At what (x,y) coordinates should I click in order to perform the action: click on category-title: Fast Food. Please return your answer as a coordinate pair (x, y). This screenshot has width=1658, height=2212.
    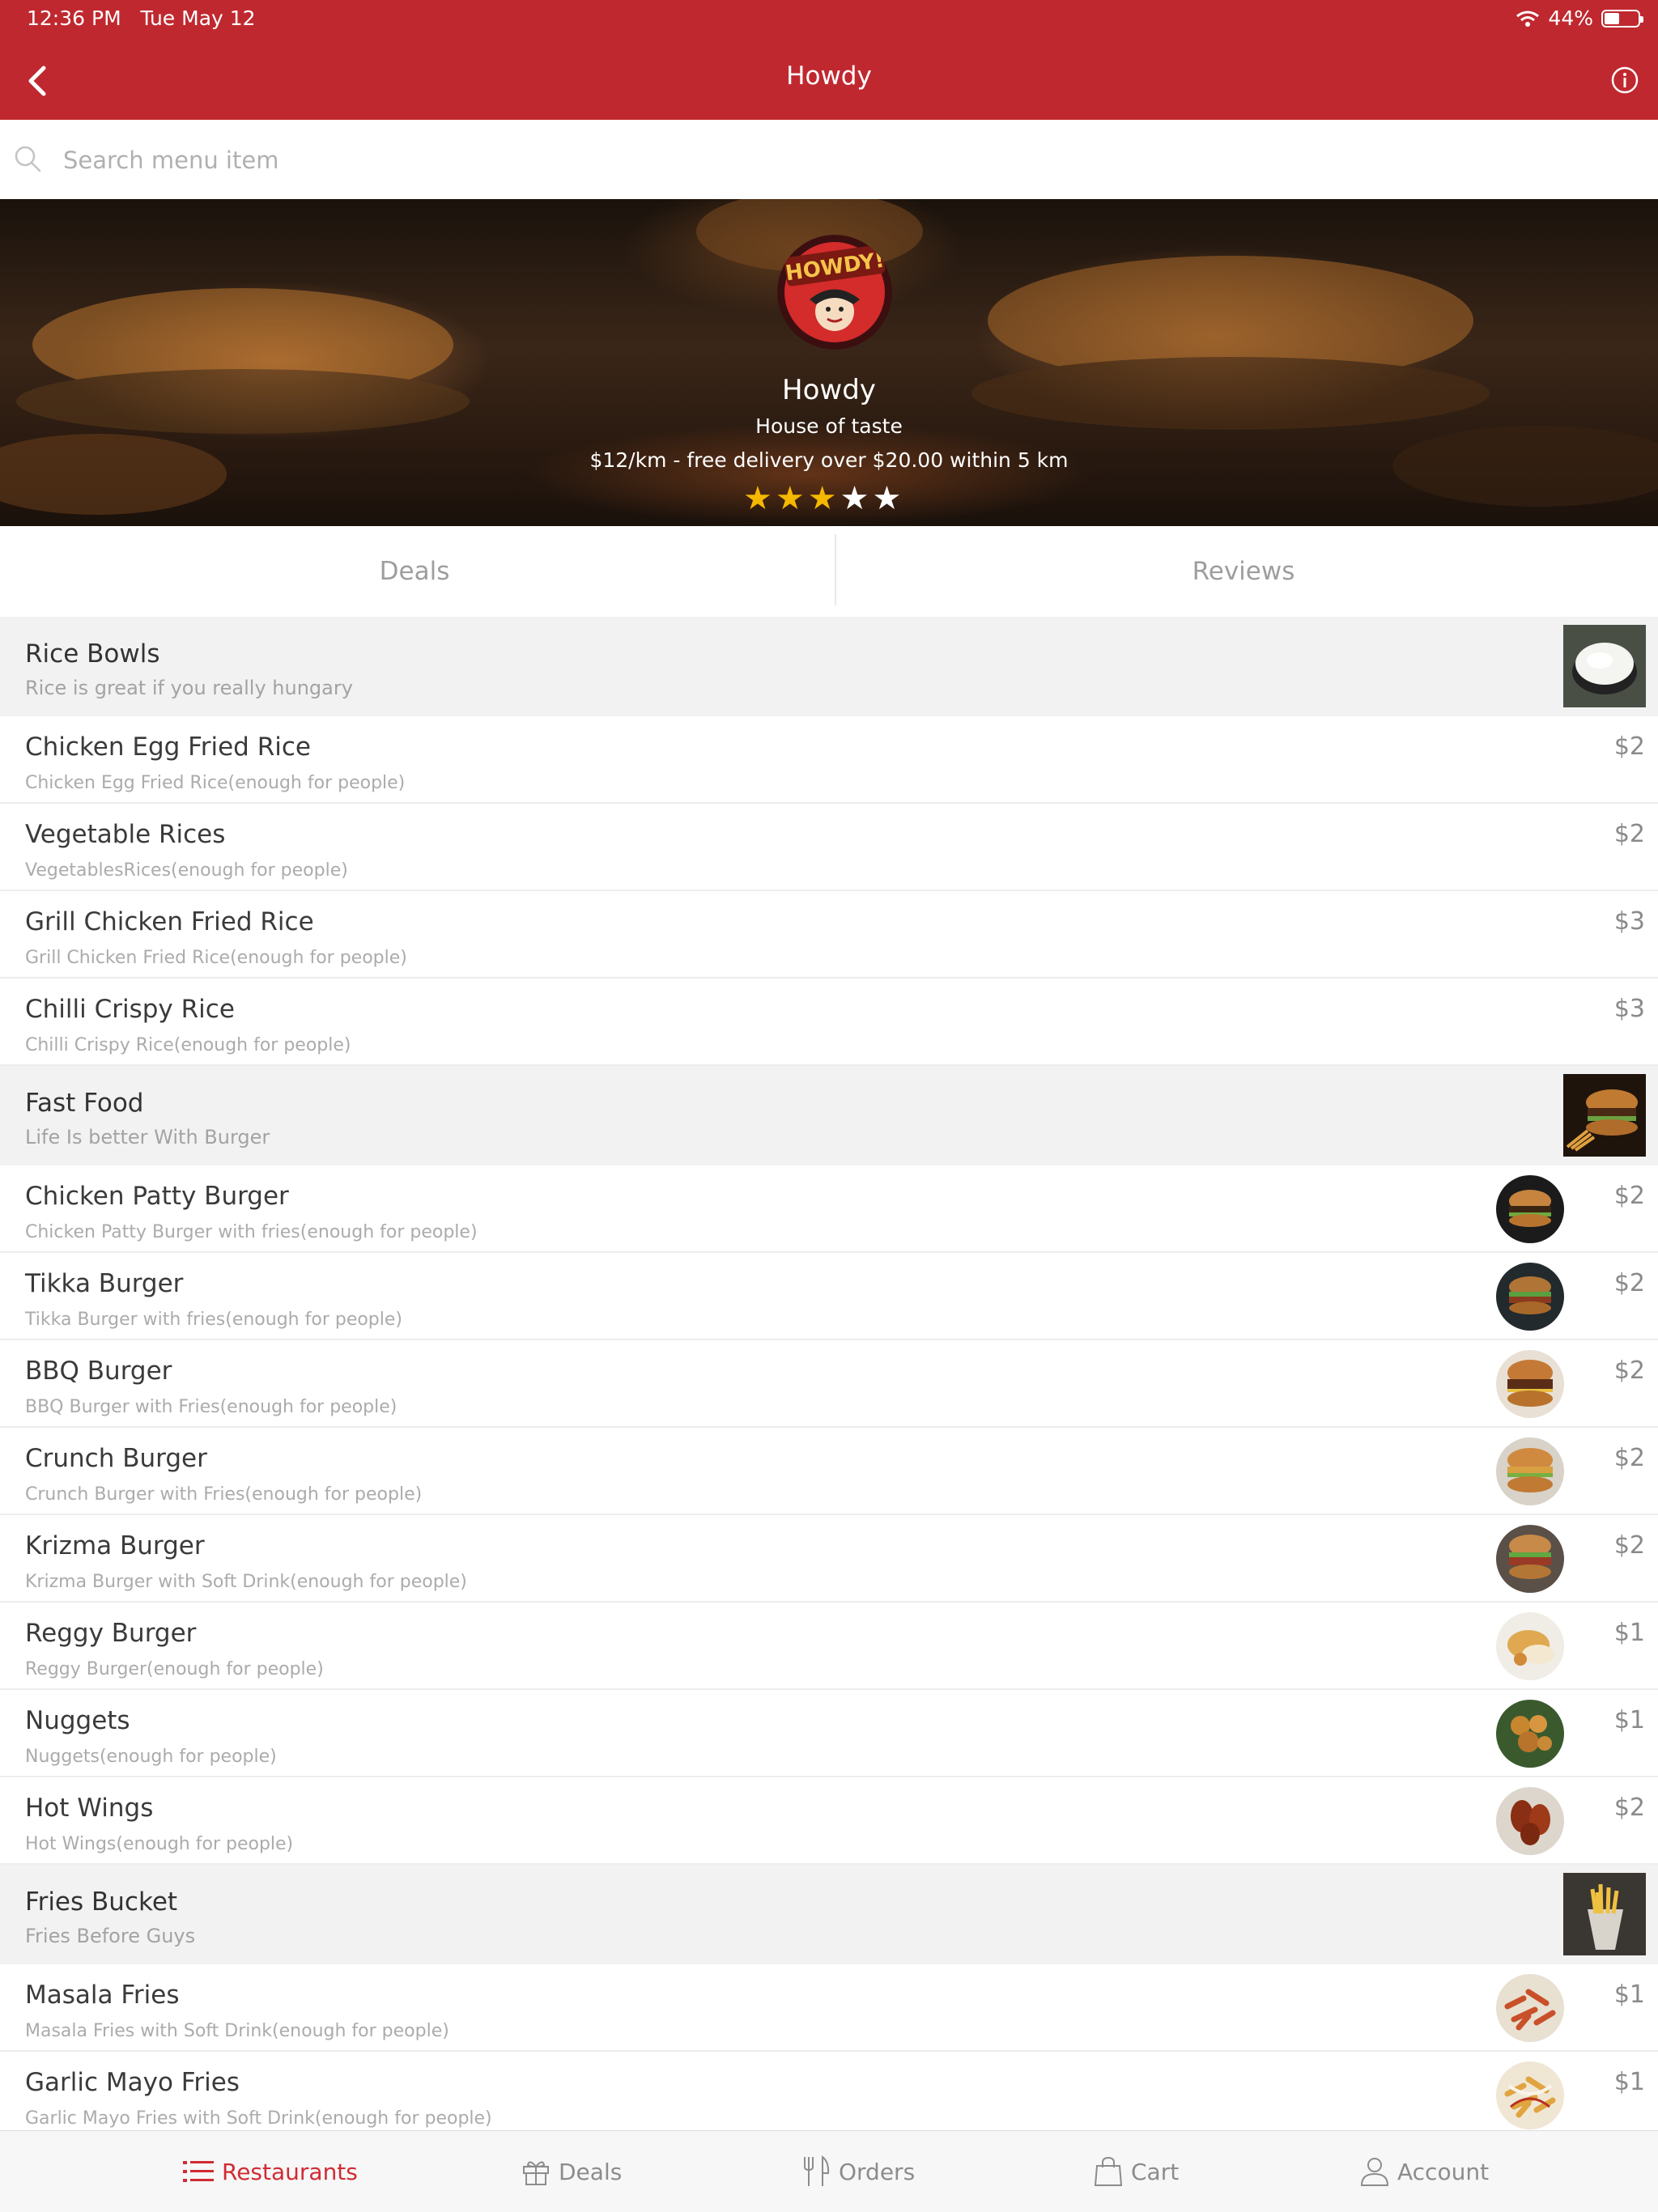
    Looking at the image, I should click on (84, 1103).